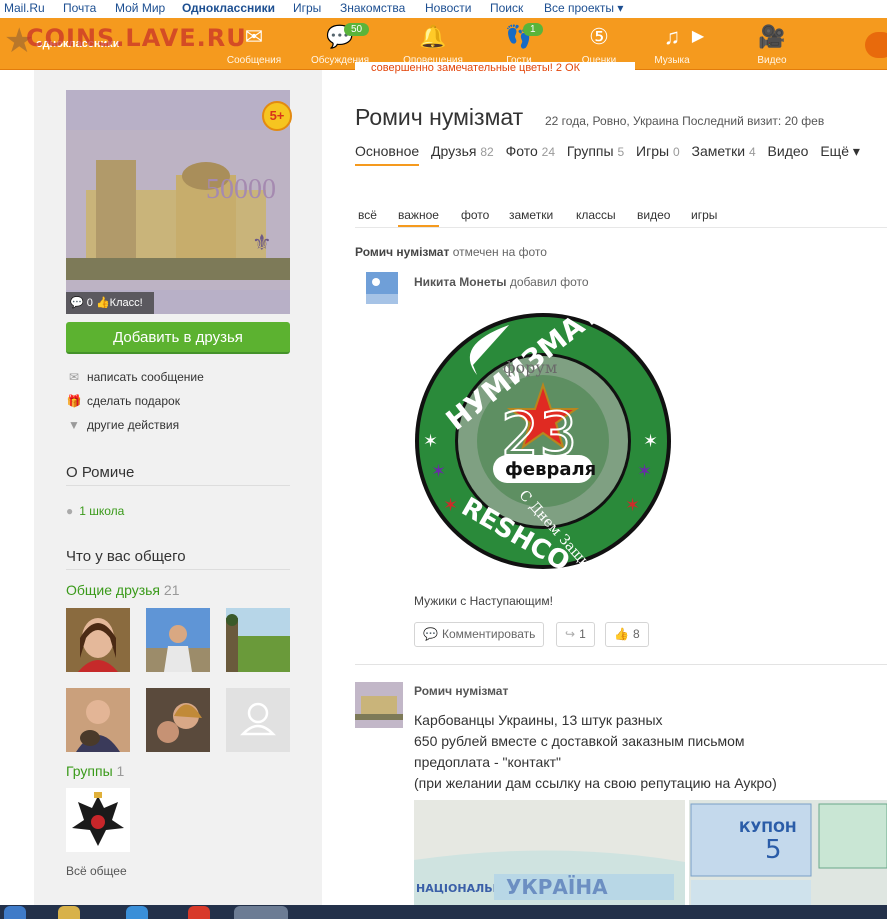  I want to click on portal-link-mail: Почта, so click(79, 8).